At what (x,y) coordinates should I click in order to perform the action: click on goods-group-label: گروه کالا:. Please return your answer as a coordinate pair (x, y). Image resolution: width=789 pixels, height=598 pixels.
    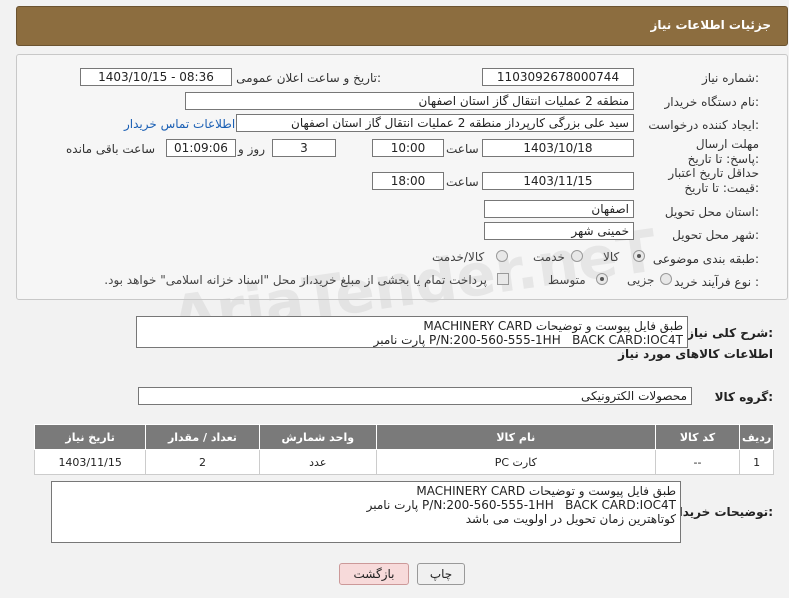
    Looking at the image, I should click on (743, 397).